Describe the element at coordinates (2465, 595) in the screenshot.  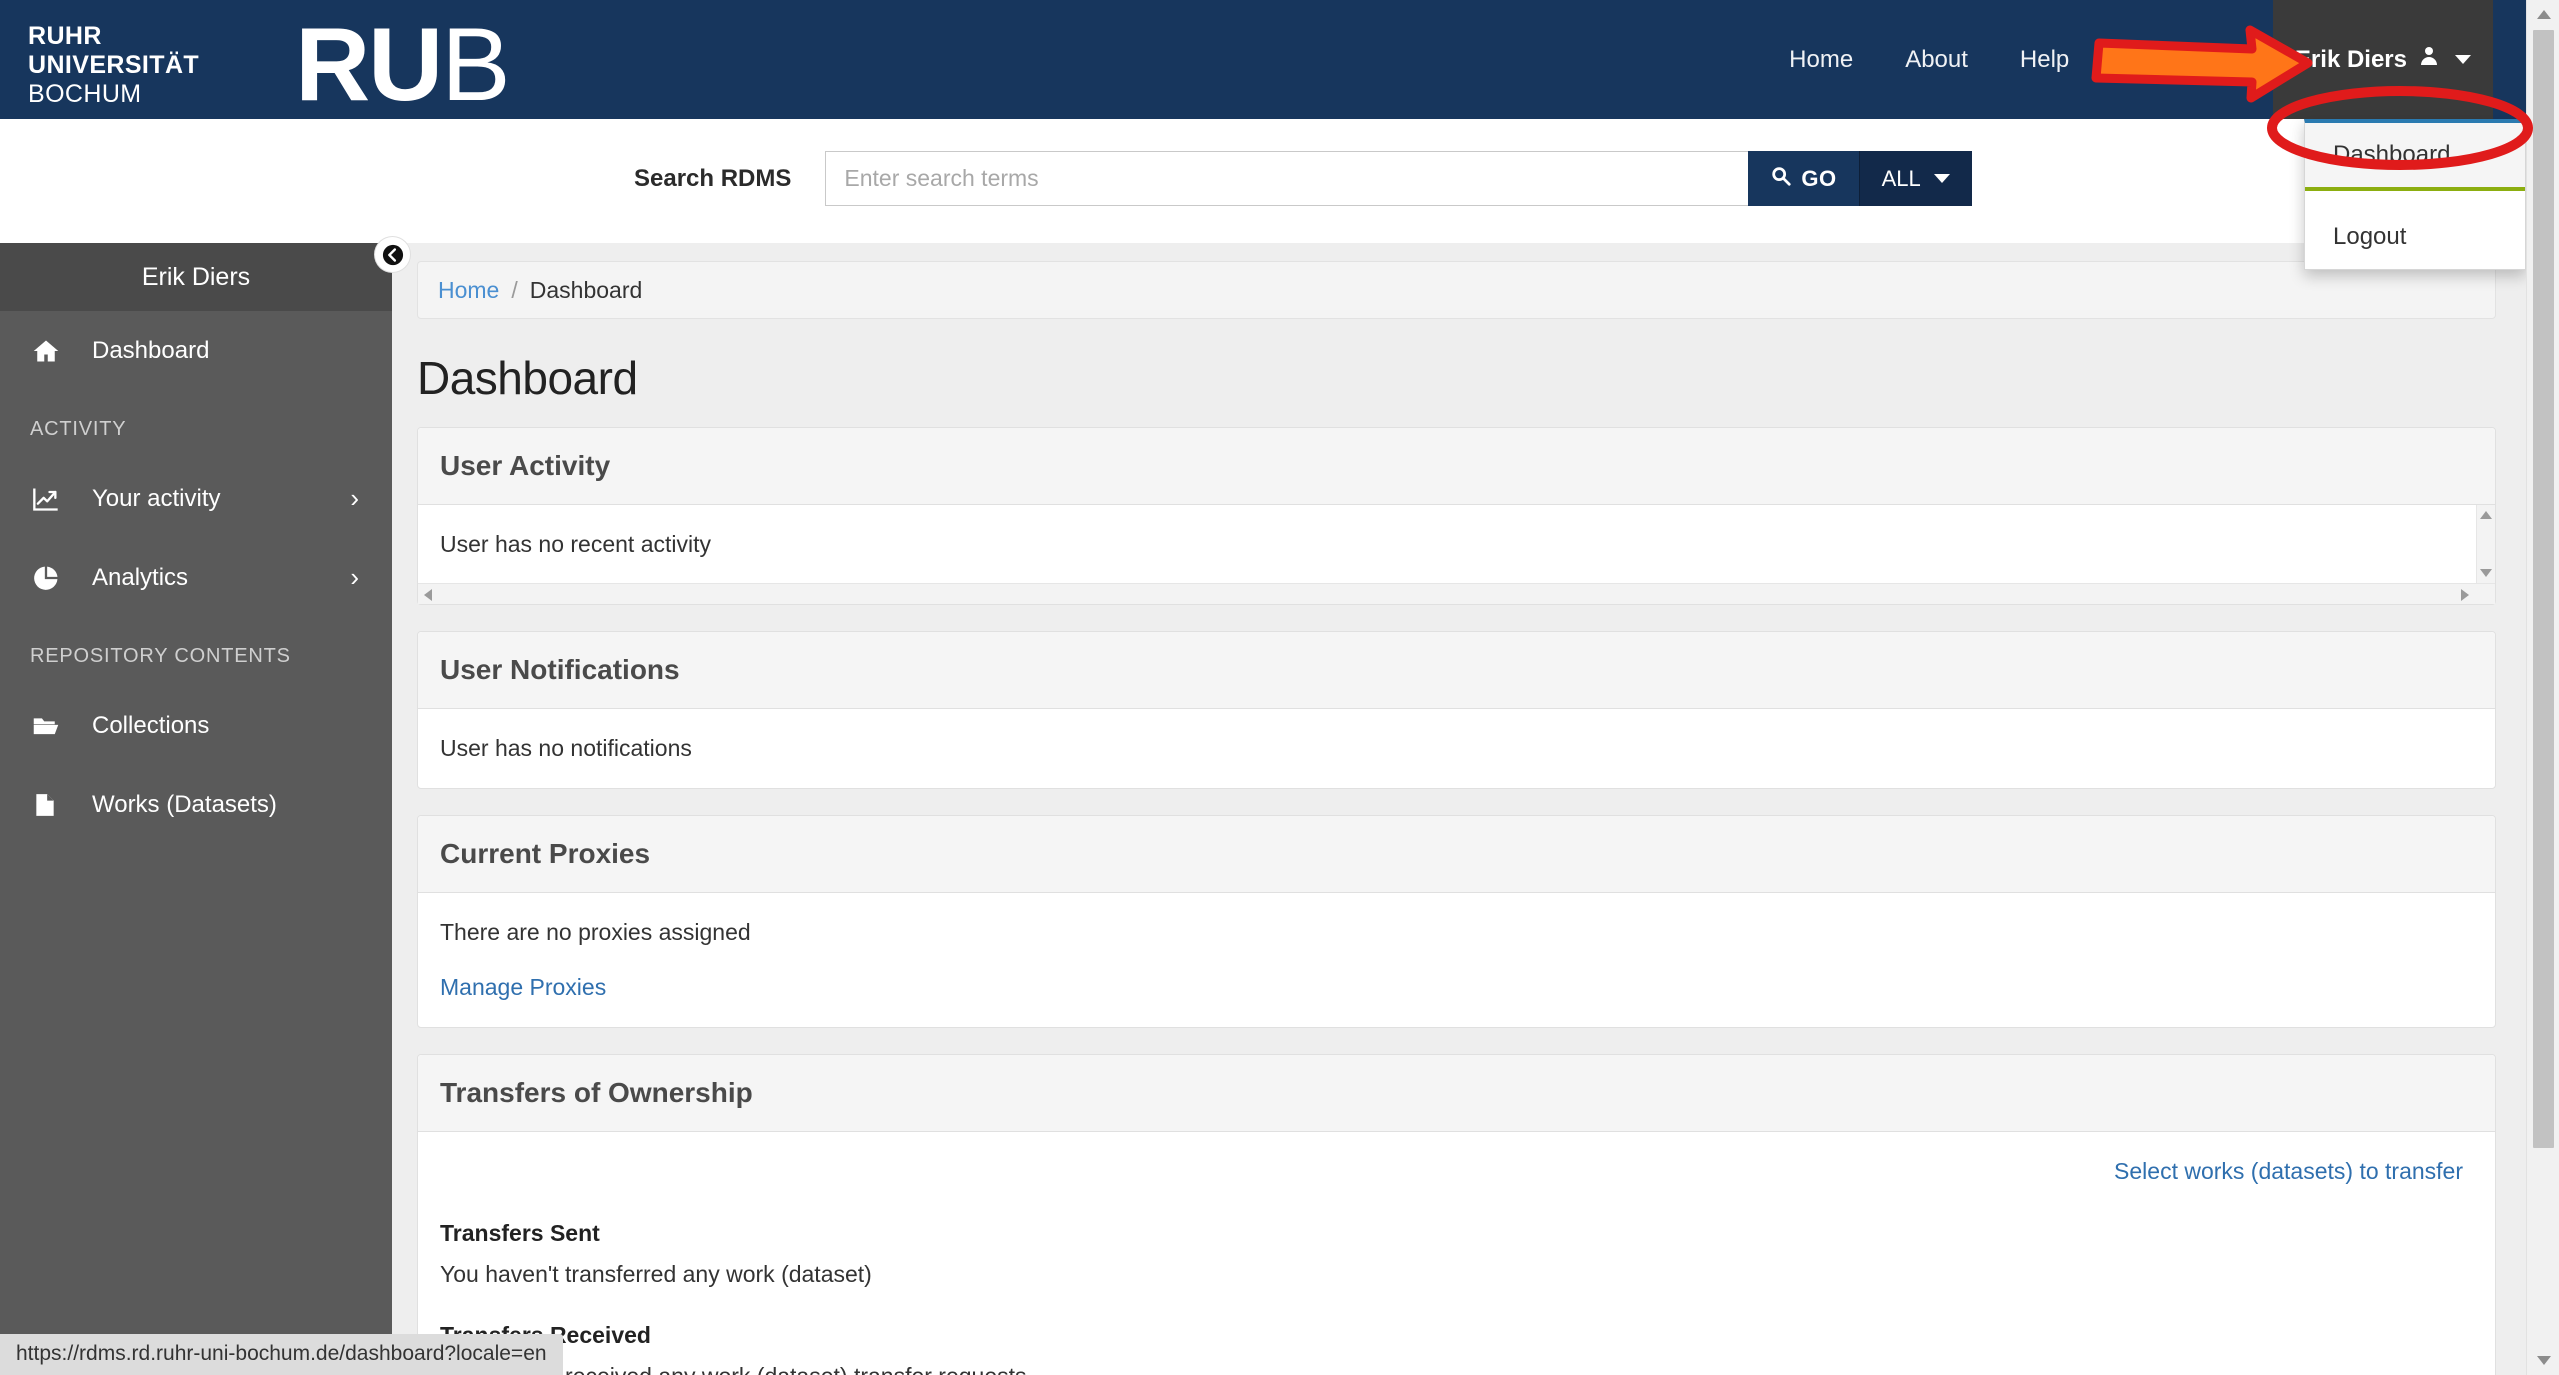
I see `scroll-right-arrow-icon` at that location.